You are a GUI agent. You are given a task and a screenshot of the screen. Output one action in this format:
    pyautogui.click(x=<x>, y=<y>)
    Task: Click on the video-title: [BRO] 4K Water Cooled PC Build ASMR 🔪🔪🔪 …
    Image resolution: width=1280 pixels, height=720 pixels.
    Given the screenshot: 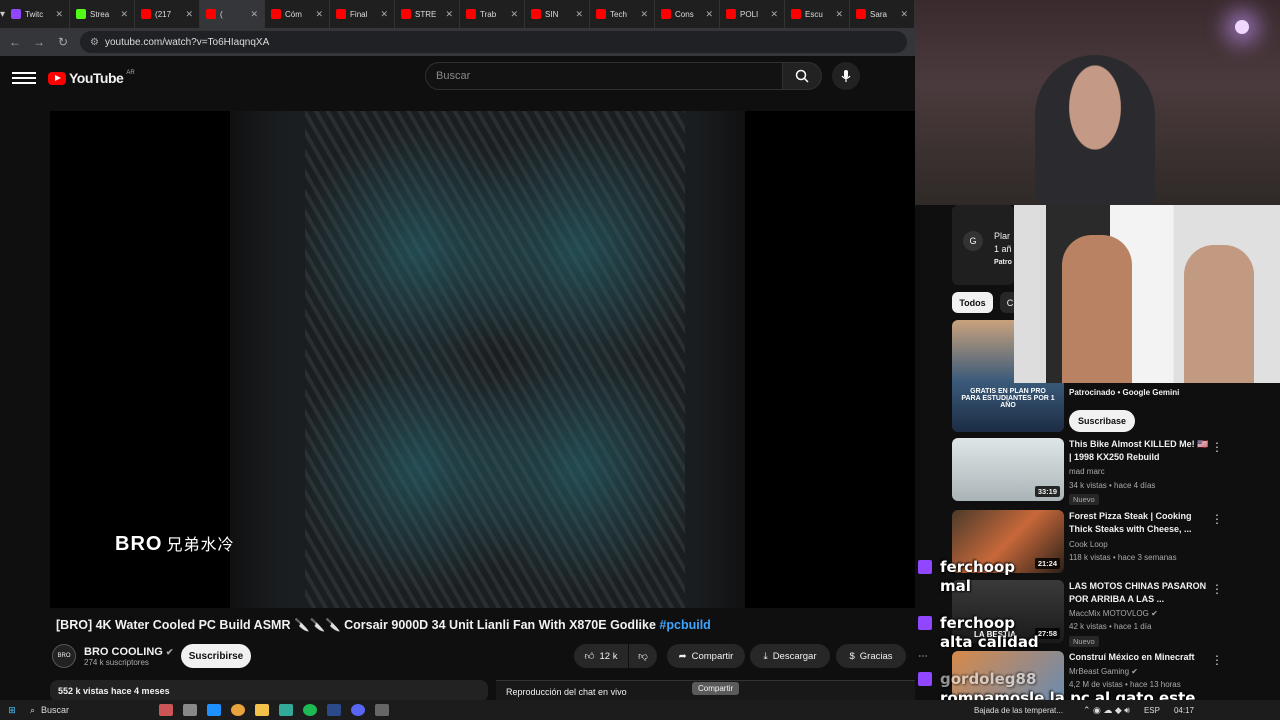 What is the action you would take?
    pyautogui.click(x=383, y=625)
    